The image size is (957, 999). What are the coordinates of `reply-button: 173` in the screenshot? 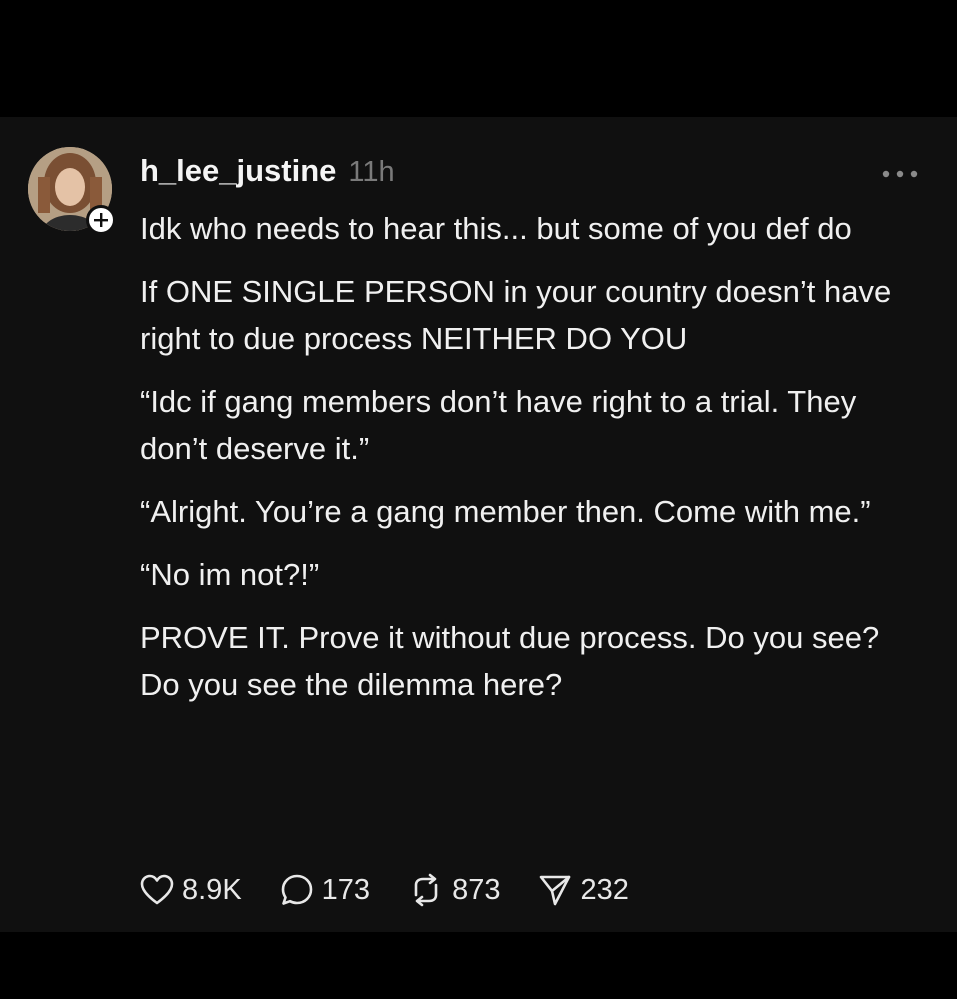 It's located at (325, 890).